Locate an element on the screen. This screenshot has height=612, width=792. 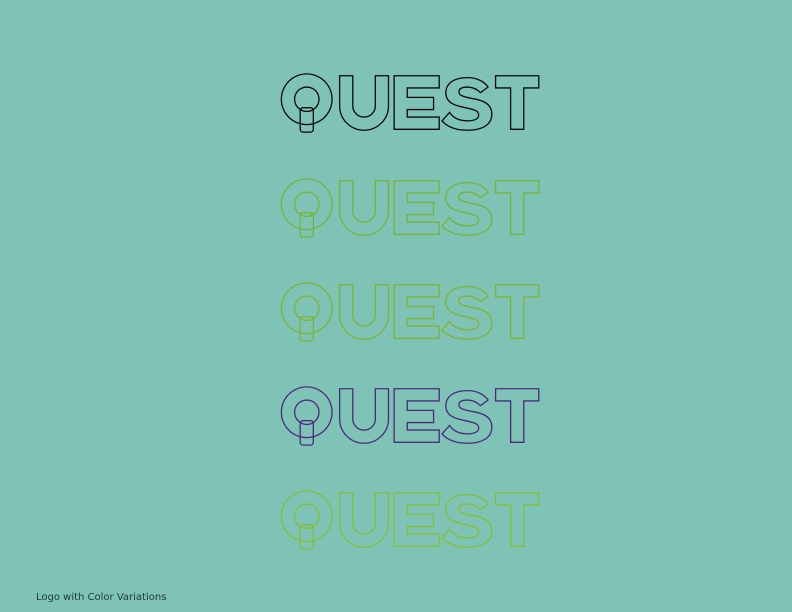
quest-logo-purple-green is located at coordinates (407, 208).